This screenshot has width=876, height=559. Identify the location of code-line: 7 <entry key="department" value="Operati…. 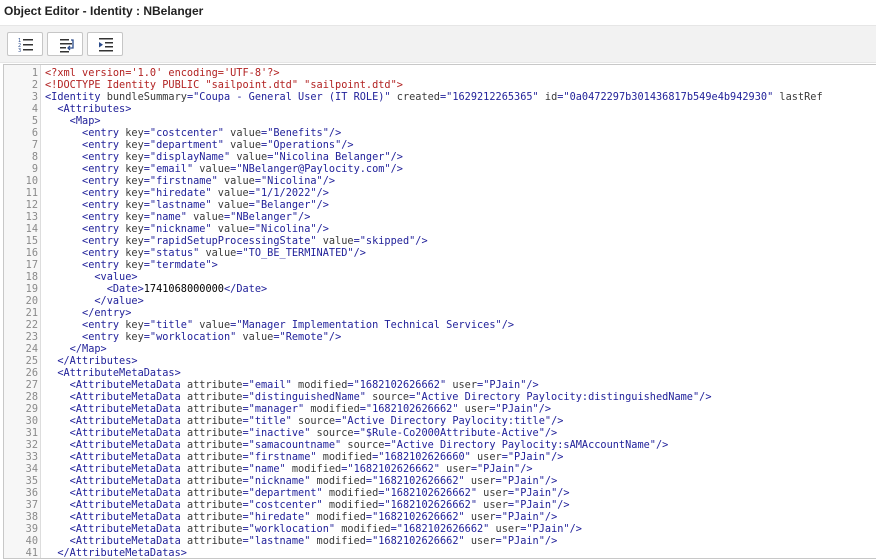
(440, 145).